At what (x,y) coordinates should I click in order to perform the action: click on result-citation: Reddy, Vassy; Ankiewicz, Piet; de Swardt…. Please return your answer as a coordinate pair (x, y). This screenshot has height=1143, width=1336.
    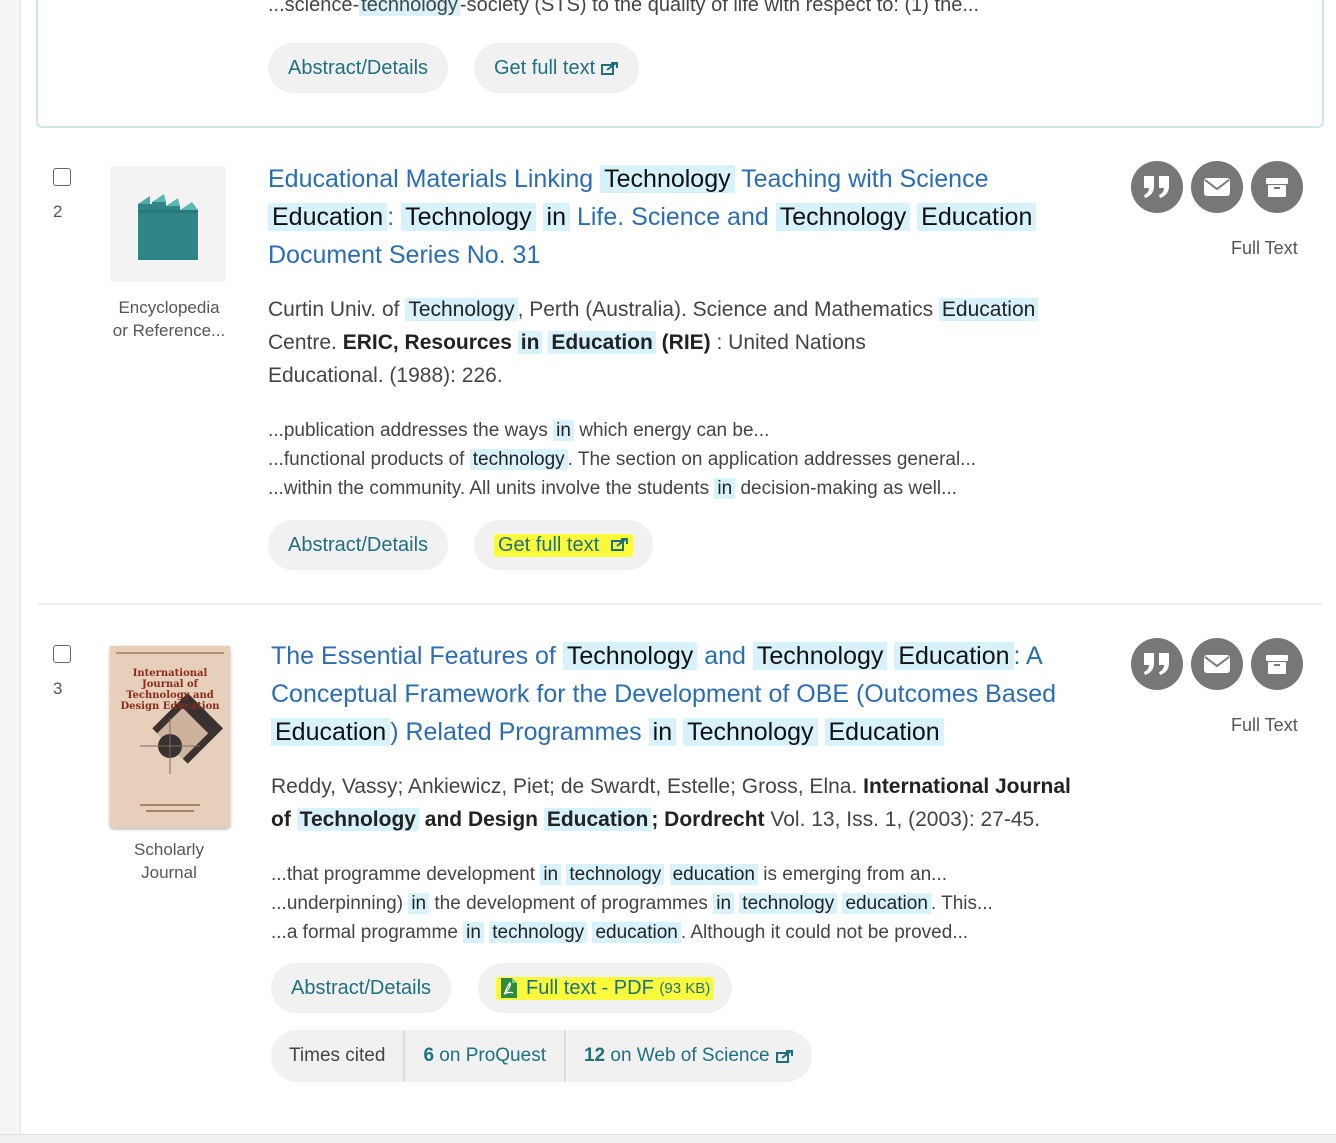
    Looking at the image, I should click on (671, 803).